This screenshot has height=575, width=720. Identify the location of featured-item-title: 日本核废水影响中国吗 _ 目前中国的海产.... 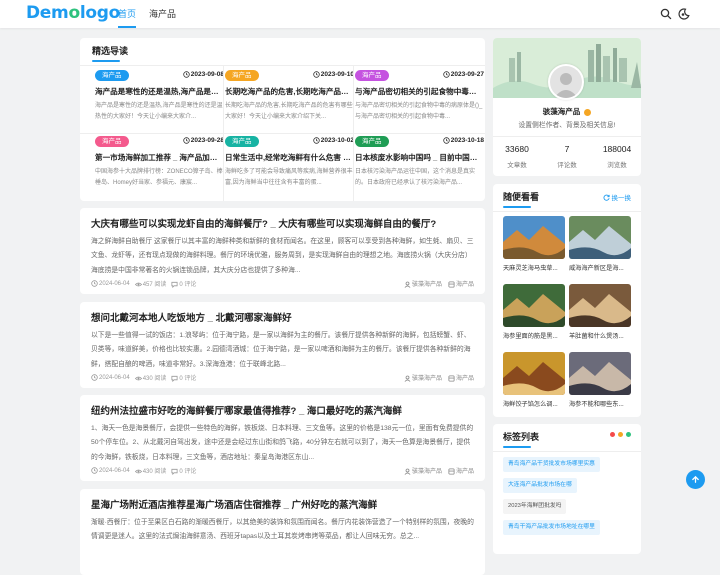
(419, 157).